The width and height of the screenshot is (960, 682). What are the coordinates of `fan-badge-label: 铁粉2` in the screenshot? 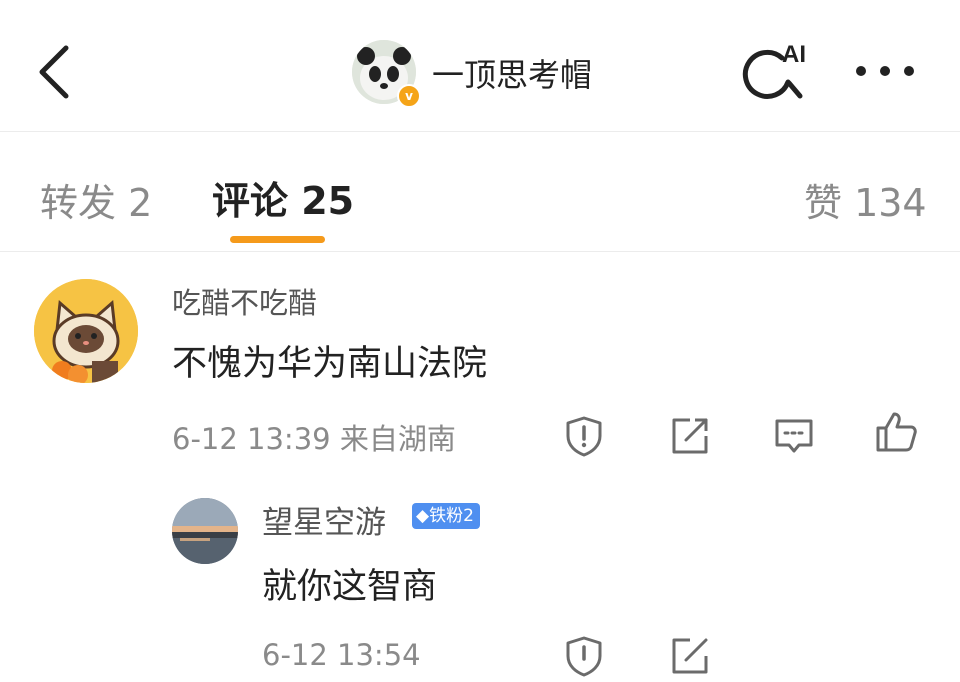 It's located at (451, 516).